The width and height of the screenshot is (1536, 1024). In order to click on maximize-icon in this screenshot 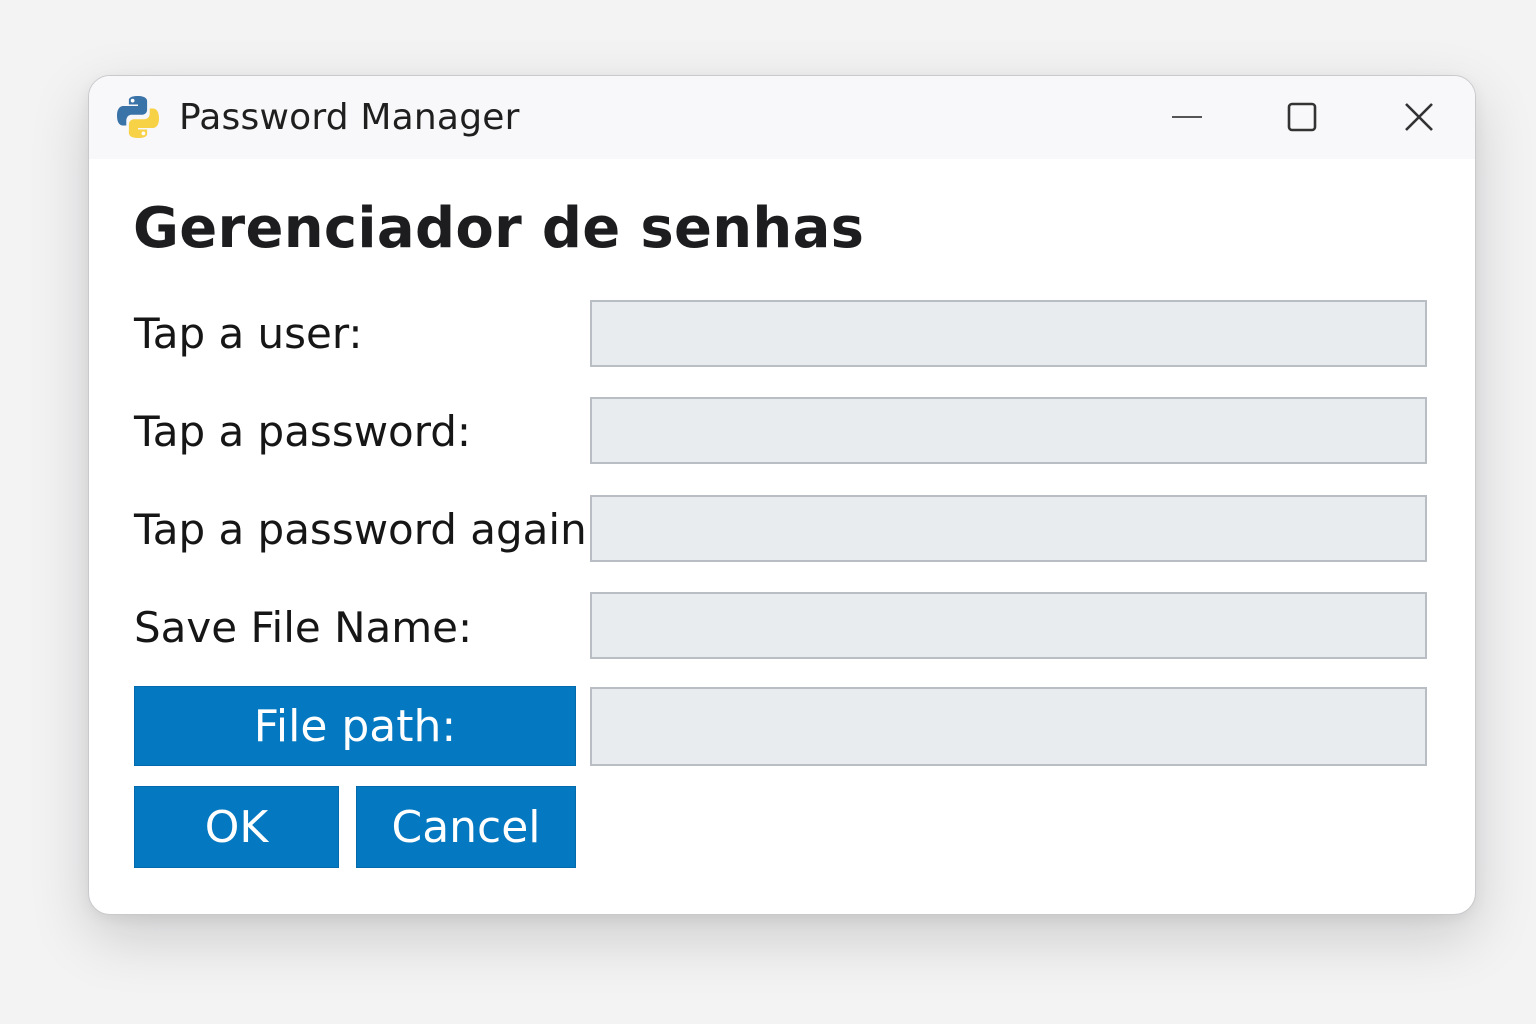, I will do `click(1302, 117)`.